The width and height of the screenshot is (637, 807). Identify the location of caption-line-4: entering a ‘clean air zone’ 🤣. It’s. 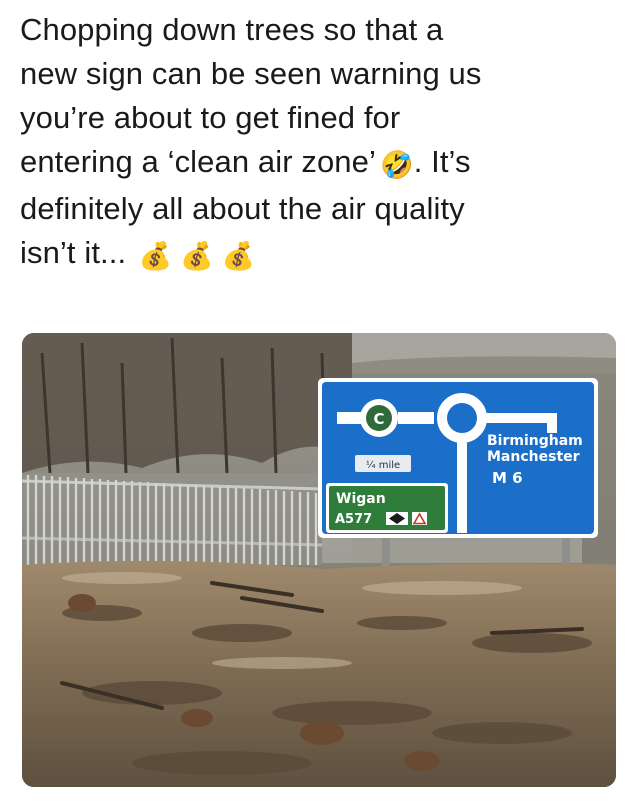
(320, 163).